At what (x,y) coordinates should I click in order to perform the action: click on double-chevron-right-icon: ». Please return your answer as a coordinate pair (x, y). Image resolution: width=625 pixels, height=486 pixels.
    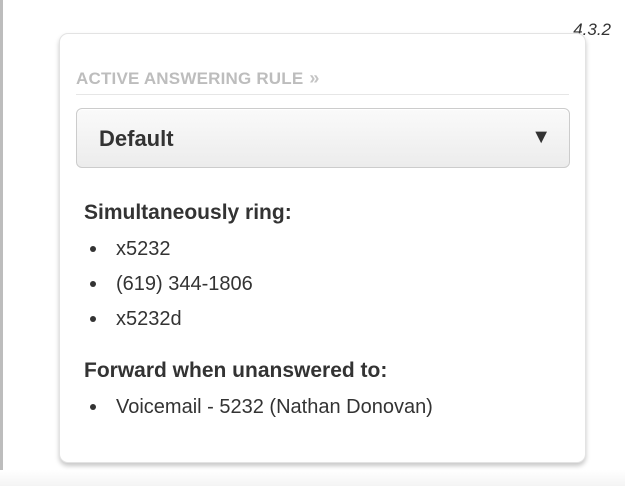
    Looking at the image, I should click on (314, 78).